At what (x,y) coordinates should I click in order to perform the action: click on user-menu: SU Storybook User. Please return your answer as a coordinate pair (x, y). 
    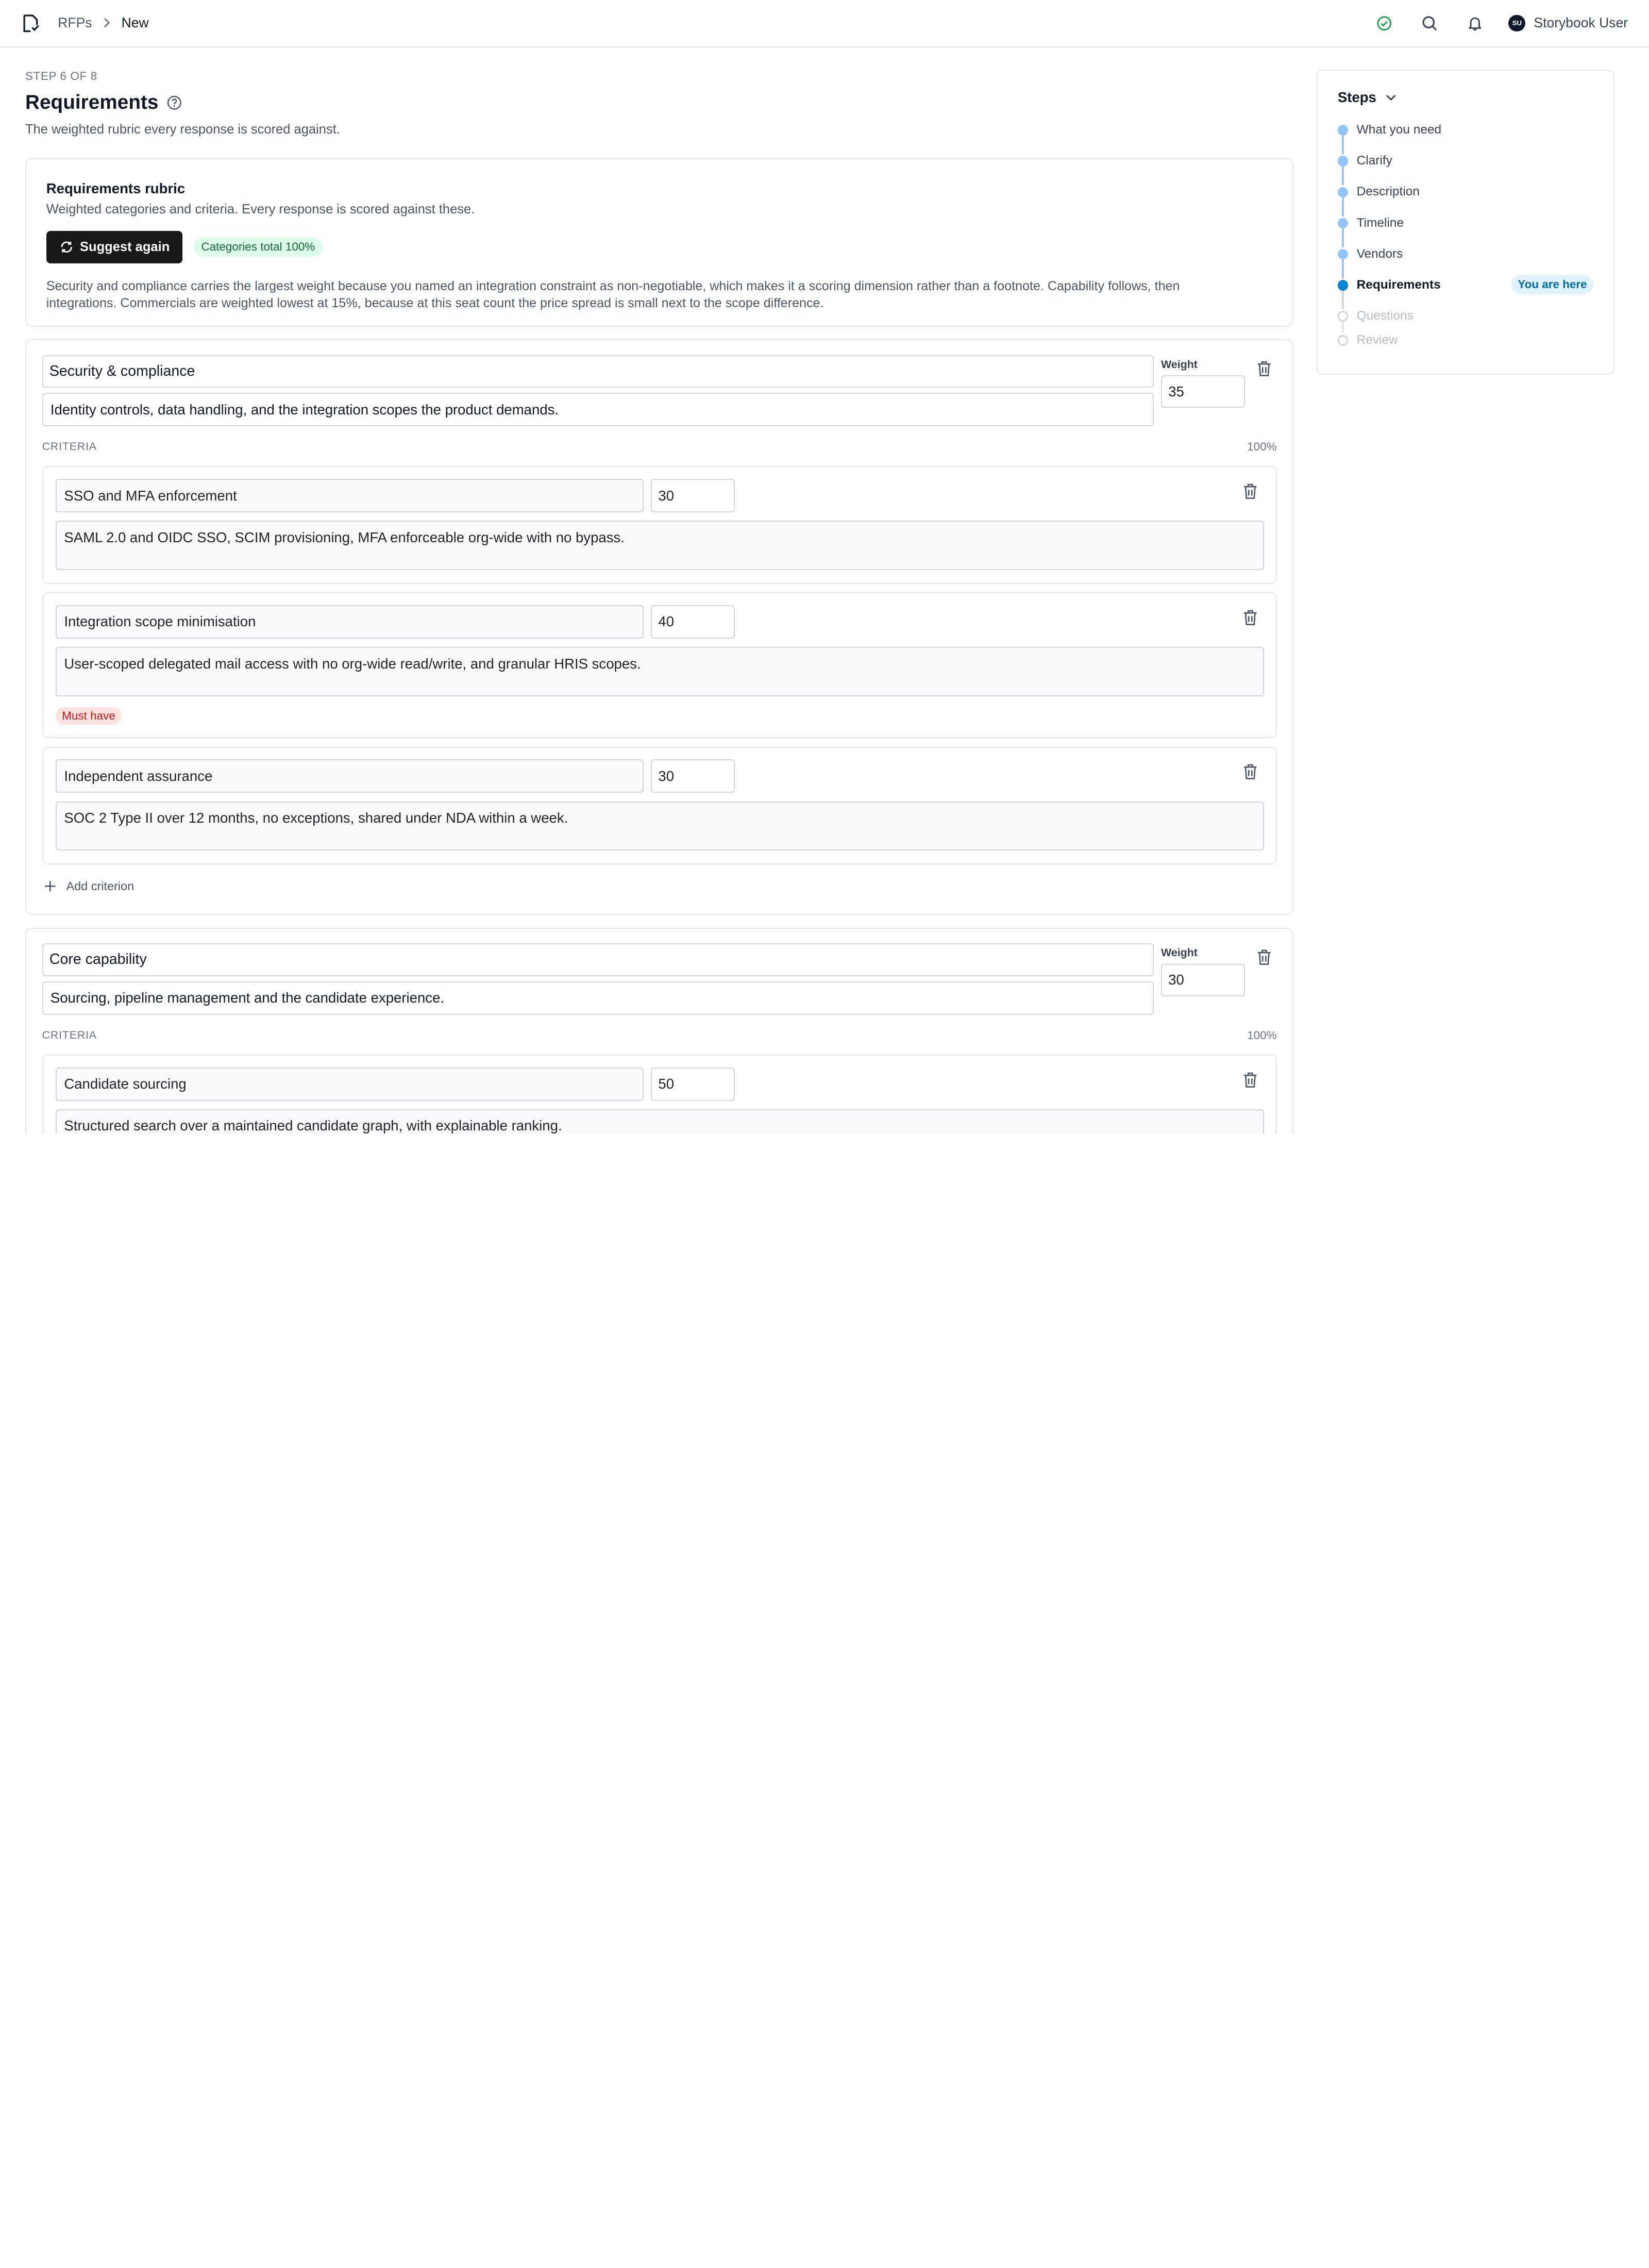
    Looking at the image, I should click on (1568, 23).